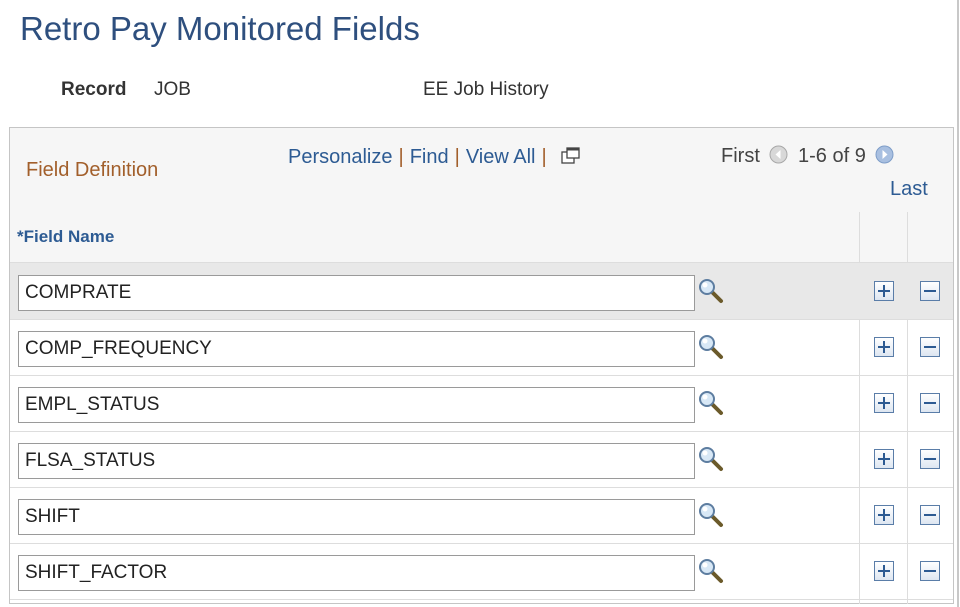 This screenshot has width=960, height=607. What do you see at coordinates (66, 236) in the screenshot?
I see `field-name-column-header: *Field Name` at bounding box center [66, 236].